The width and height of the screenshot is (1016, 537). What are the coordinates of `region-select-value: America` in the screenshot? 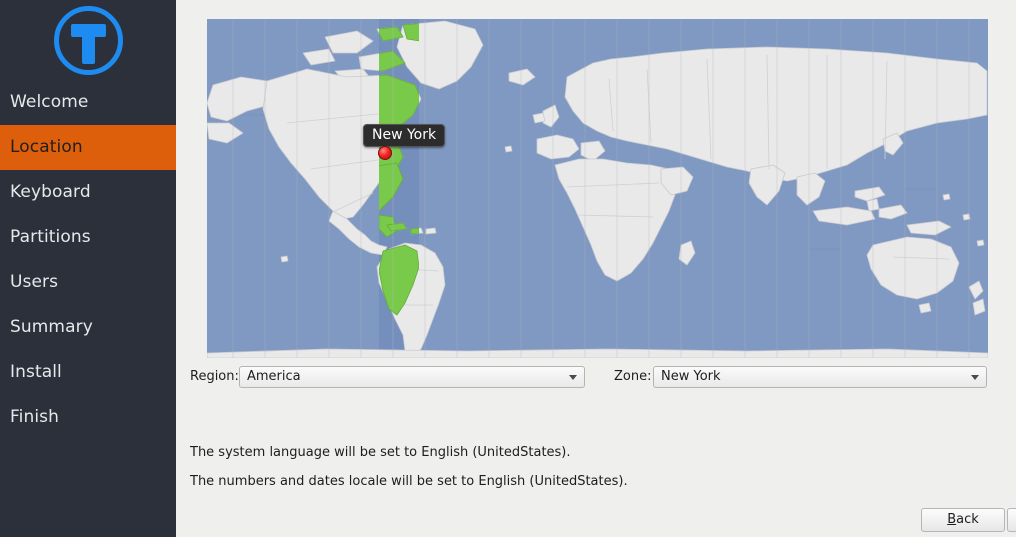 It's located at (274, 376).